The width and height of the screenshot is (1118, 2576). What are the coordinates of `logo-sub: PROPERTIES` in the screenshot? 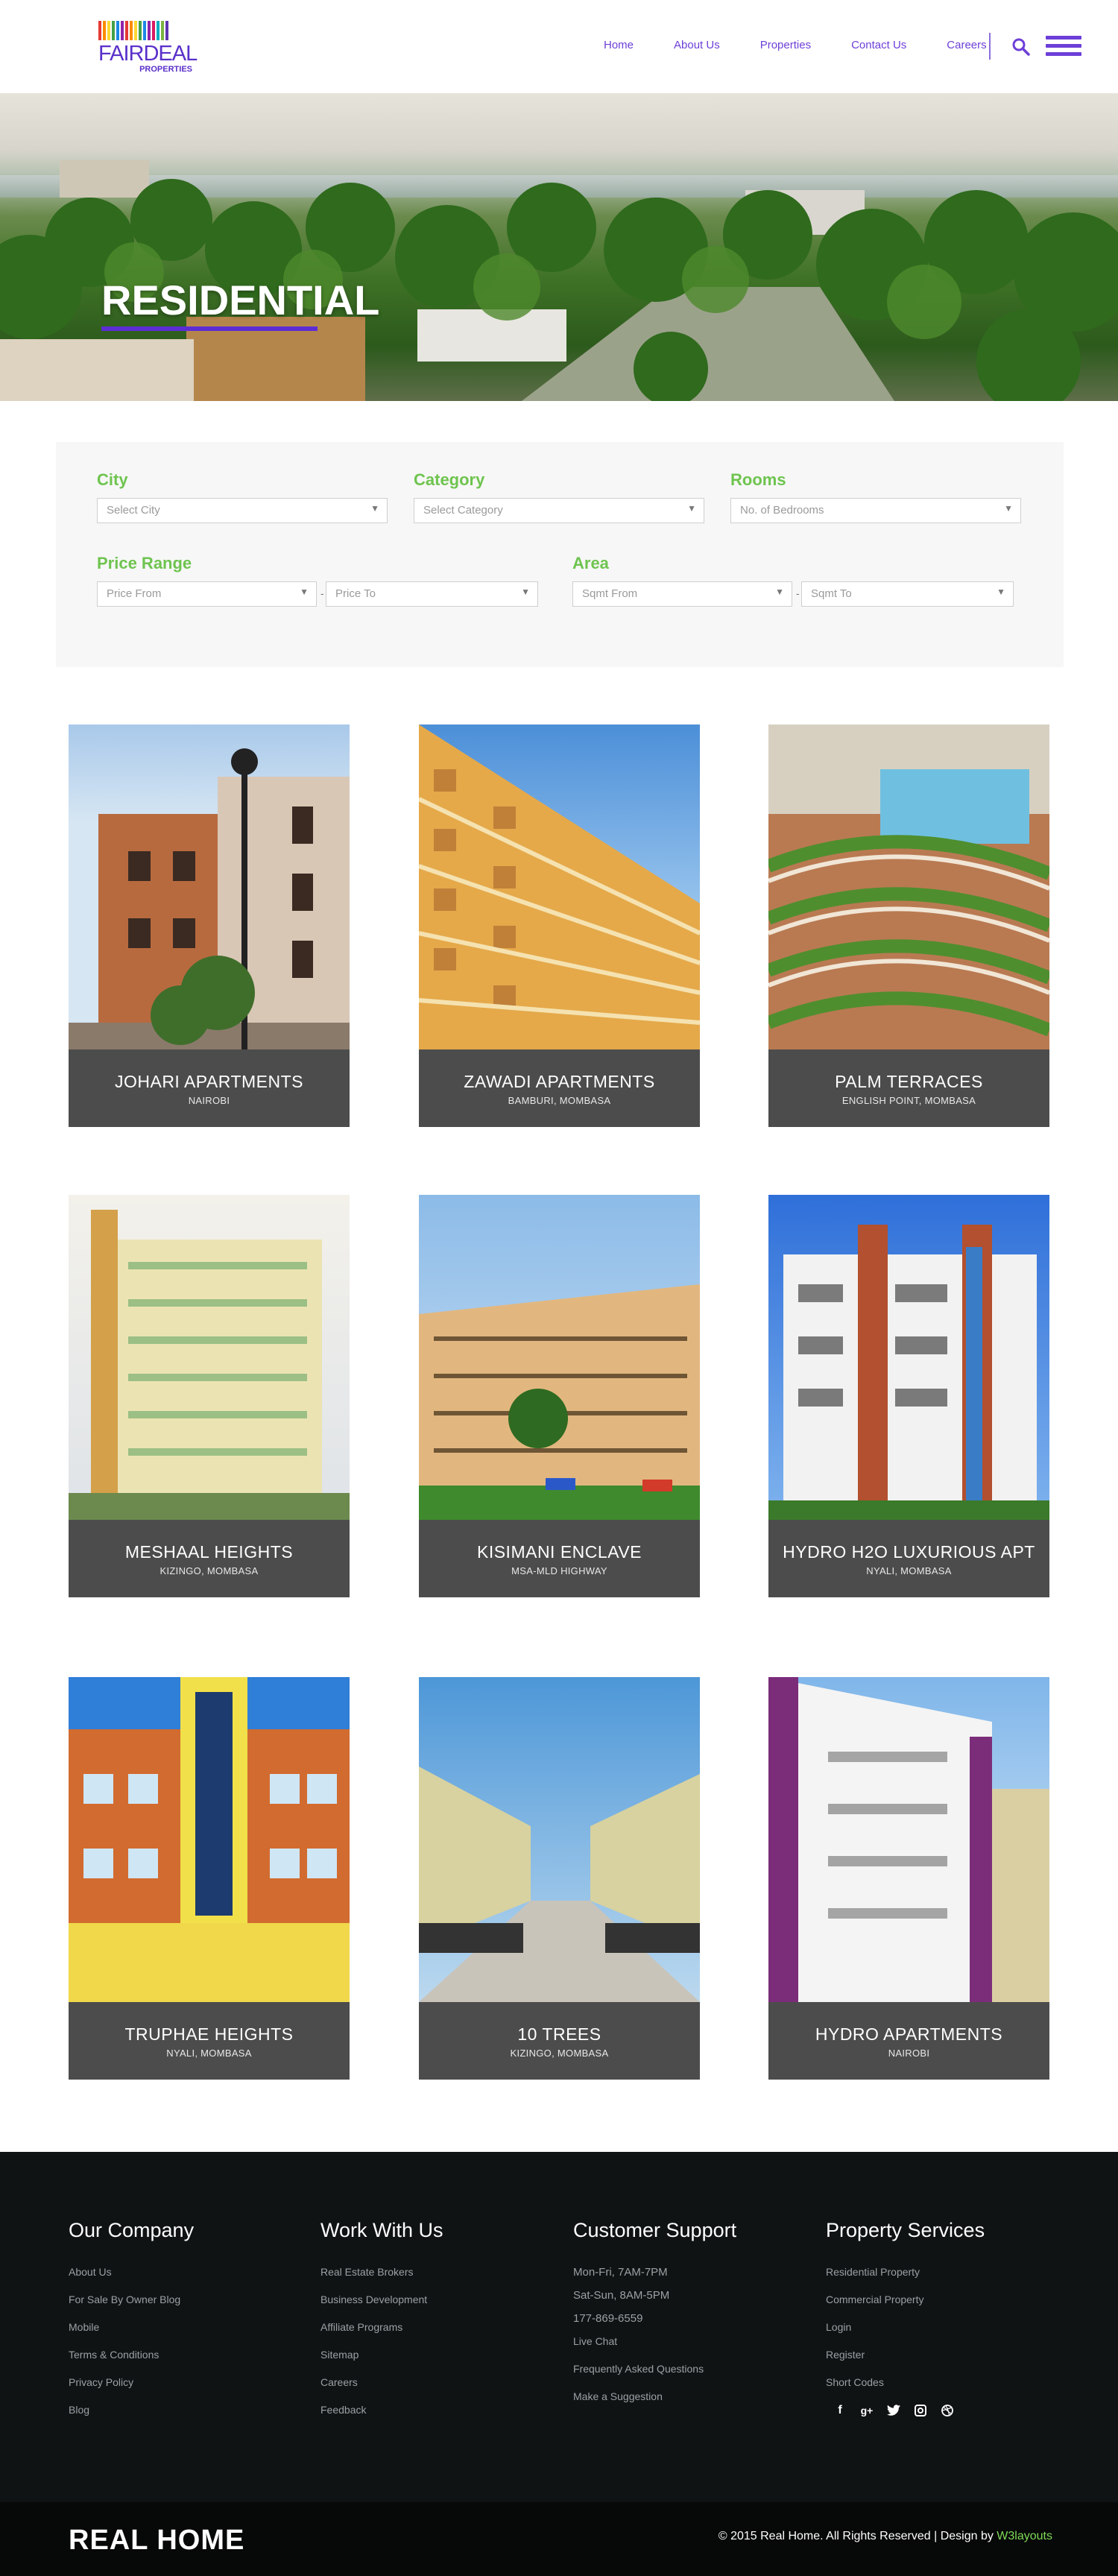 It's located at (165, 69).